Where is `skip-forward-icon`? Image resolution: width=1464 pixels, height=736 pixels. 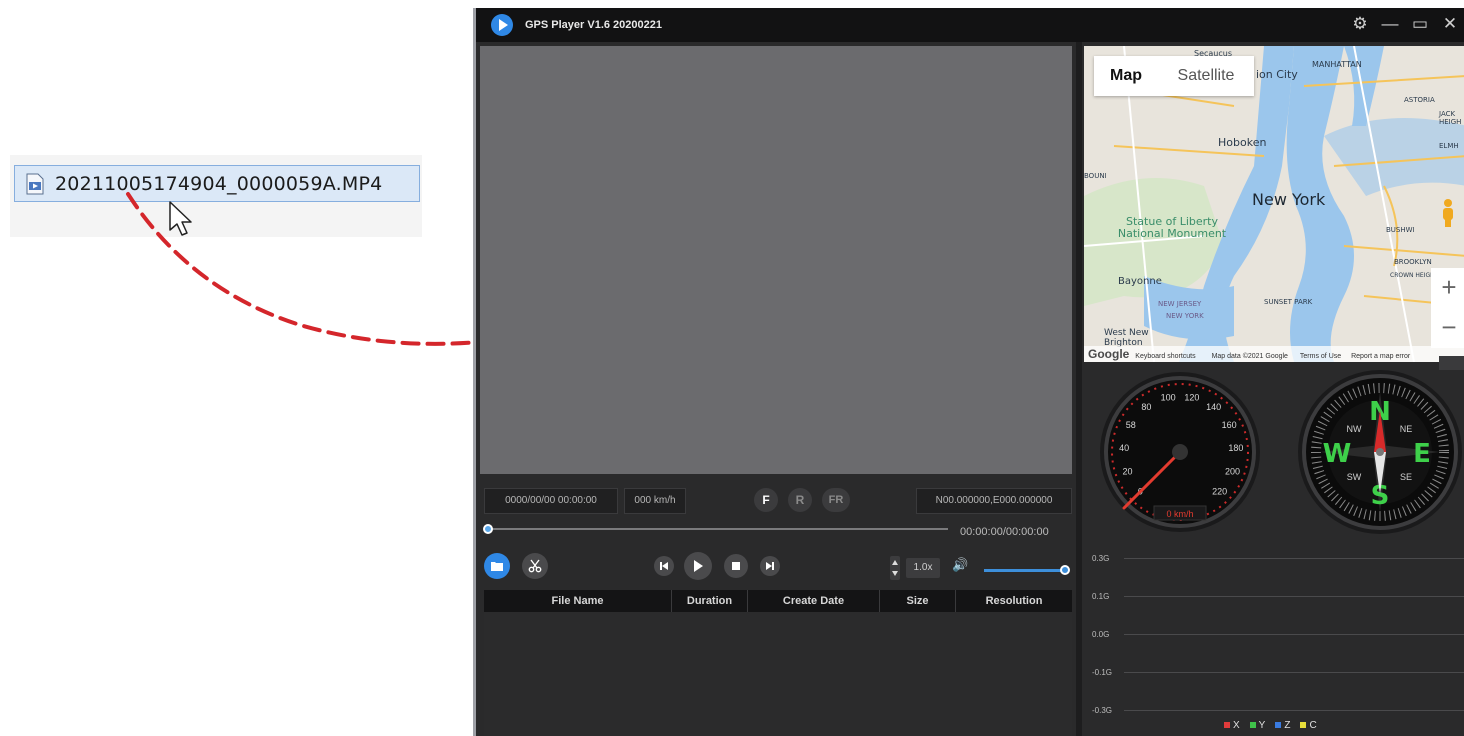
skip-forward-icon is located at coordinates (770, 566).